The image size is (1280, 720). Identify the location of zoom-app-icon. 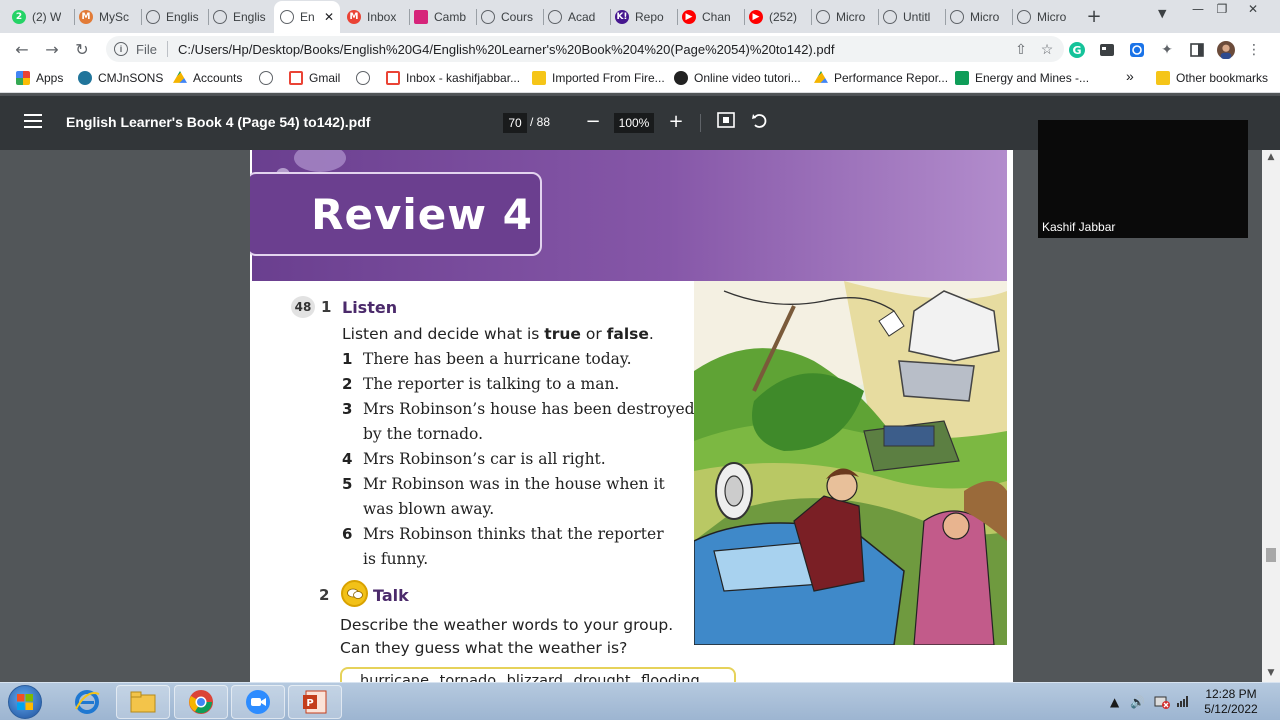
(258, 702).